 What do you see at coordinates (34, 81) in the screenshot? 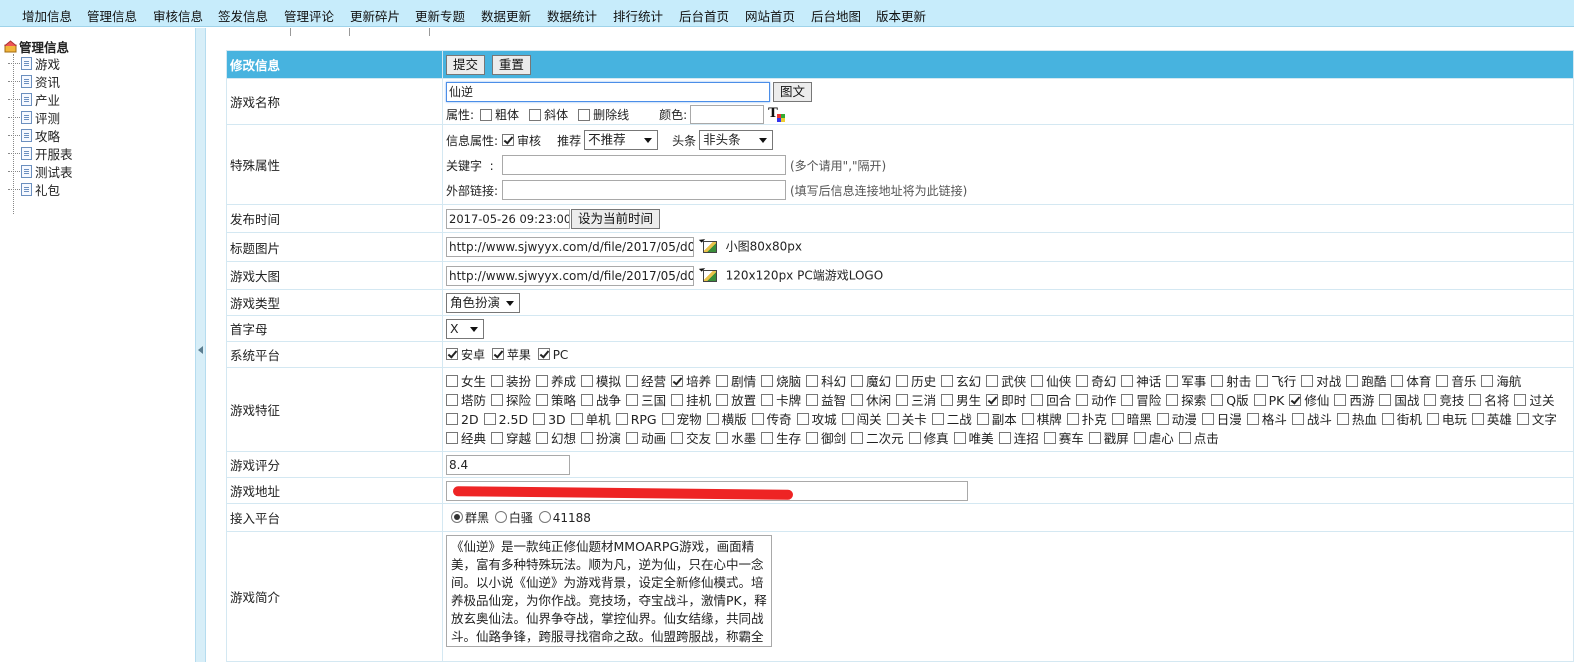
I see `sidebar-item-1: 资讯` at bounding box center [34, 81].